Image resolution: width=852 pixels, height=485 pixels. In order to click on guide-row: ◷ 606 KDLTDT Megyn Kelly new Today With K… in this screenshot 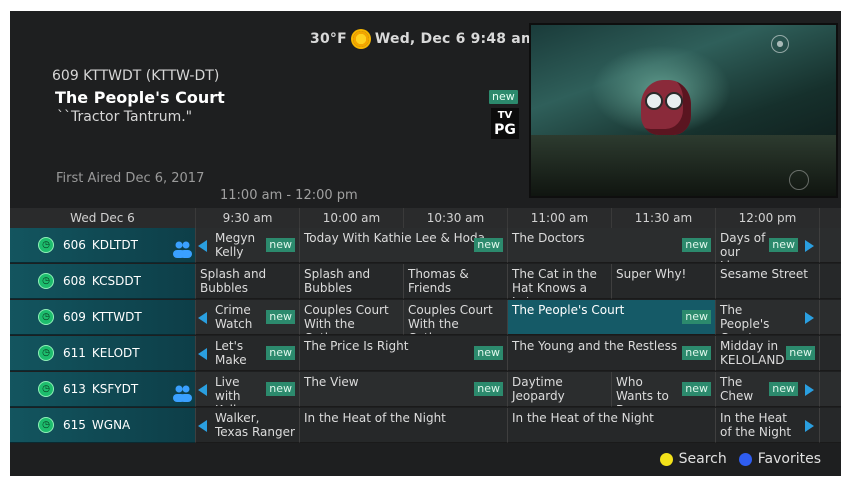, I will do `click(425, 246)`.